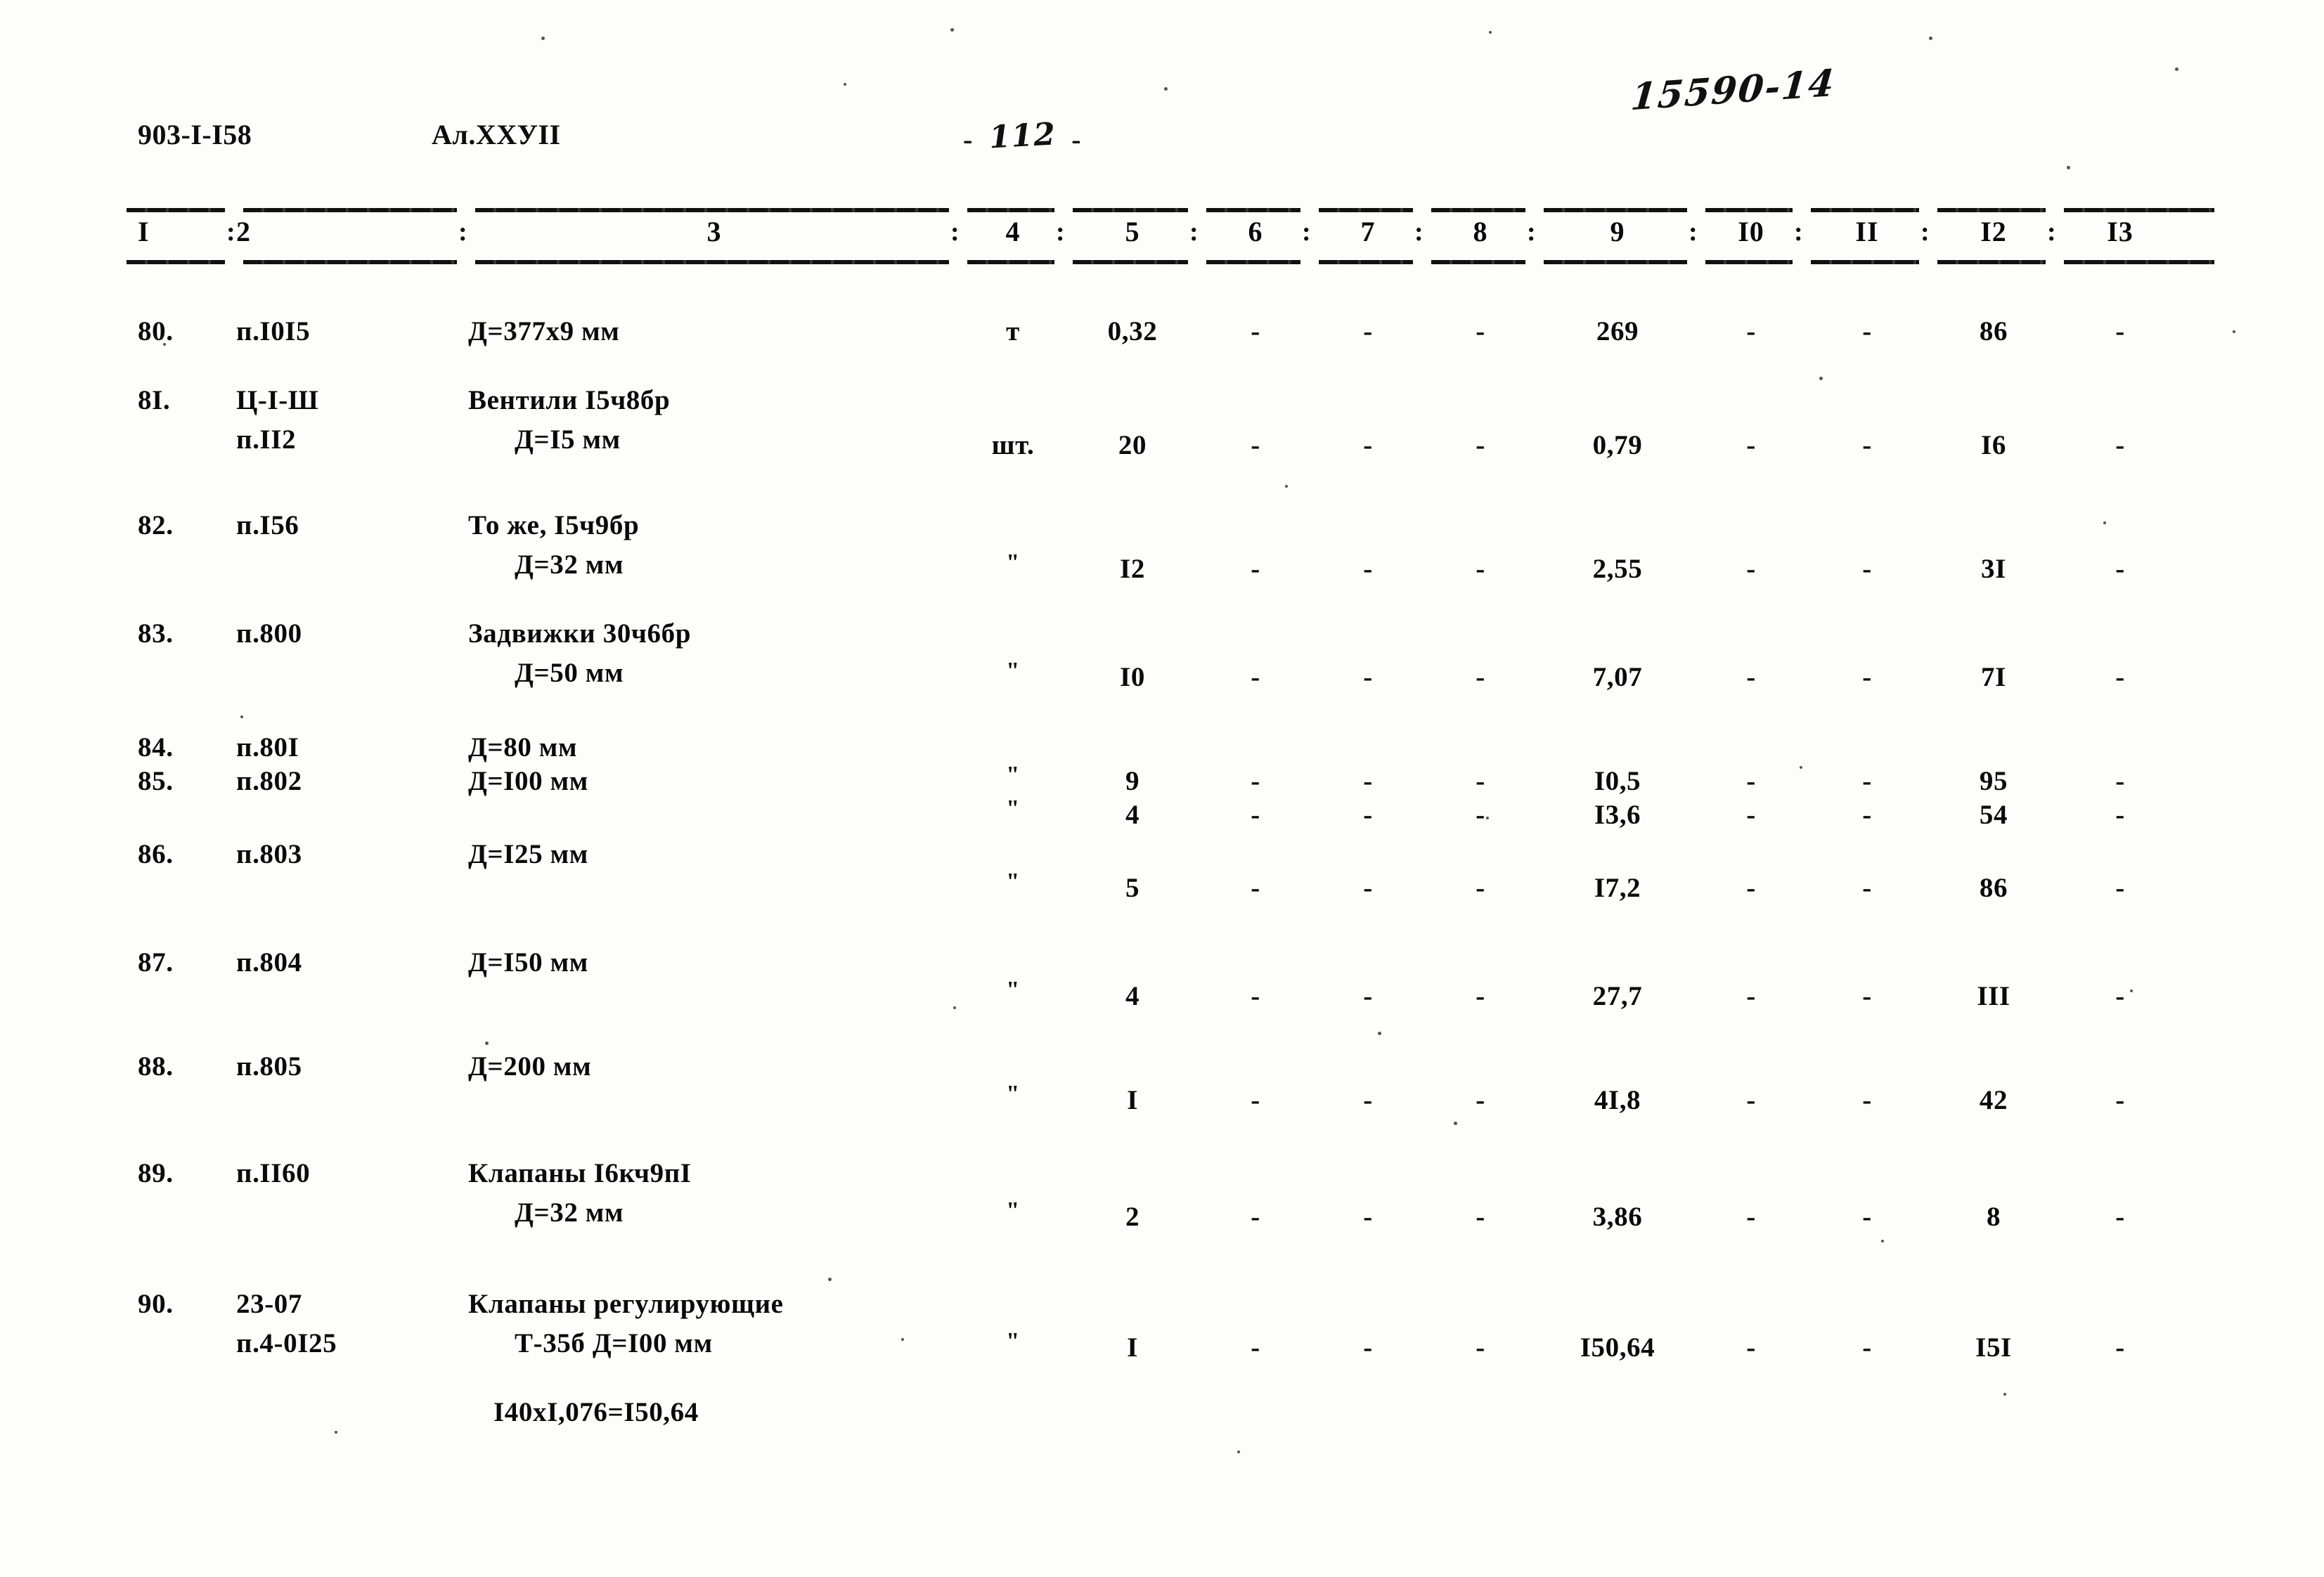  What do you see at coordinates (277, 400) in the screenshot?
I see `row-code-line: Ц-I-Ш` at bounding box center [277, 400].